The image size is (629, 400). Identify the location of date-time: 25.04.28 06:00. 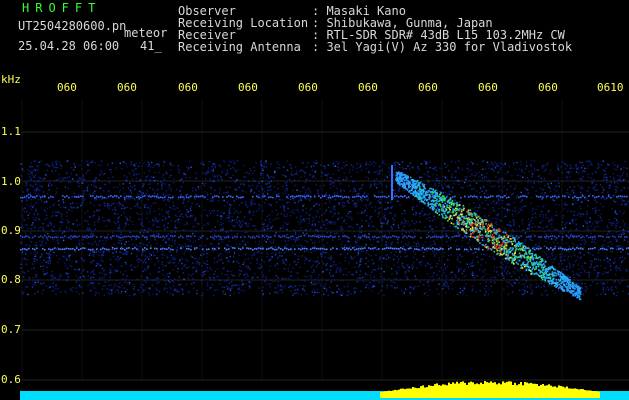
(69, 46).